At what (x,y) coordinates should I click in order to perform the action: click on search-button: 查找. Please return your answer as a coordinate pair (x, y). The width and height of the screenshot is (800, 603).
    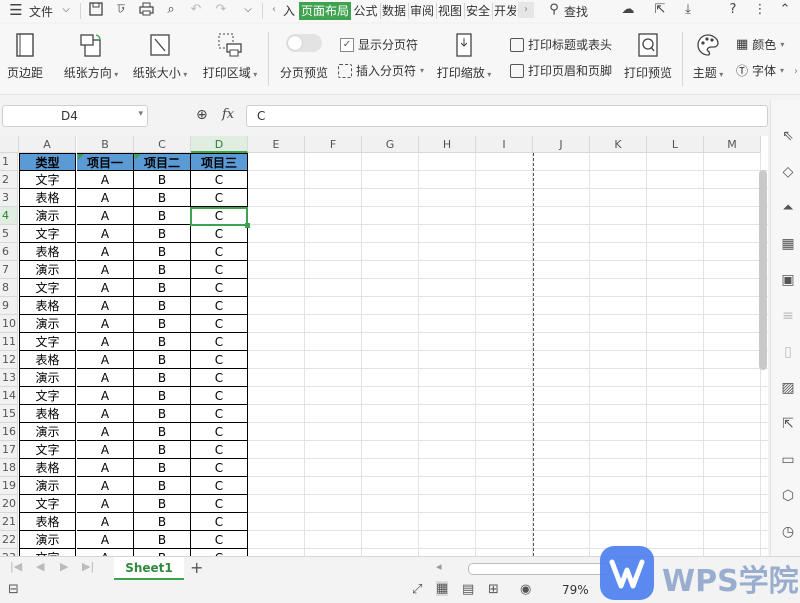
    Looking at the image, I should click on (576, 11).